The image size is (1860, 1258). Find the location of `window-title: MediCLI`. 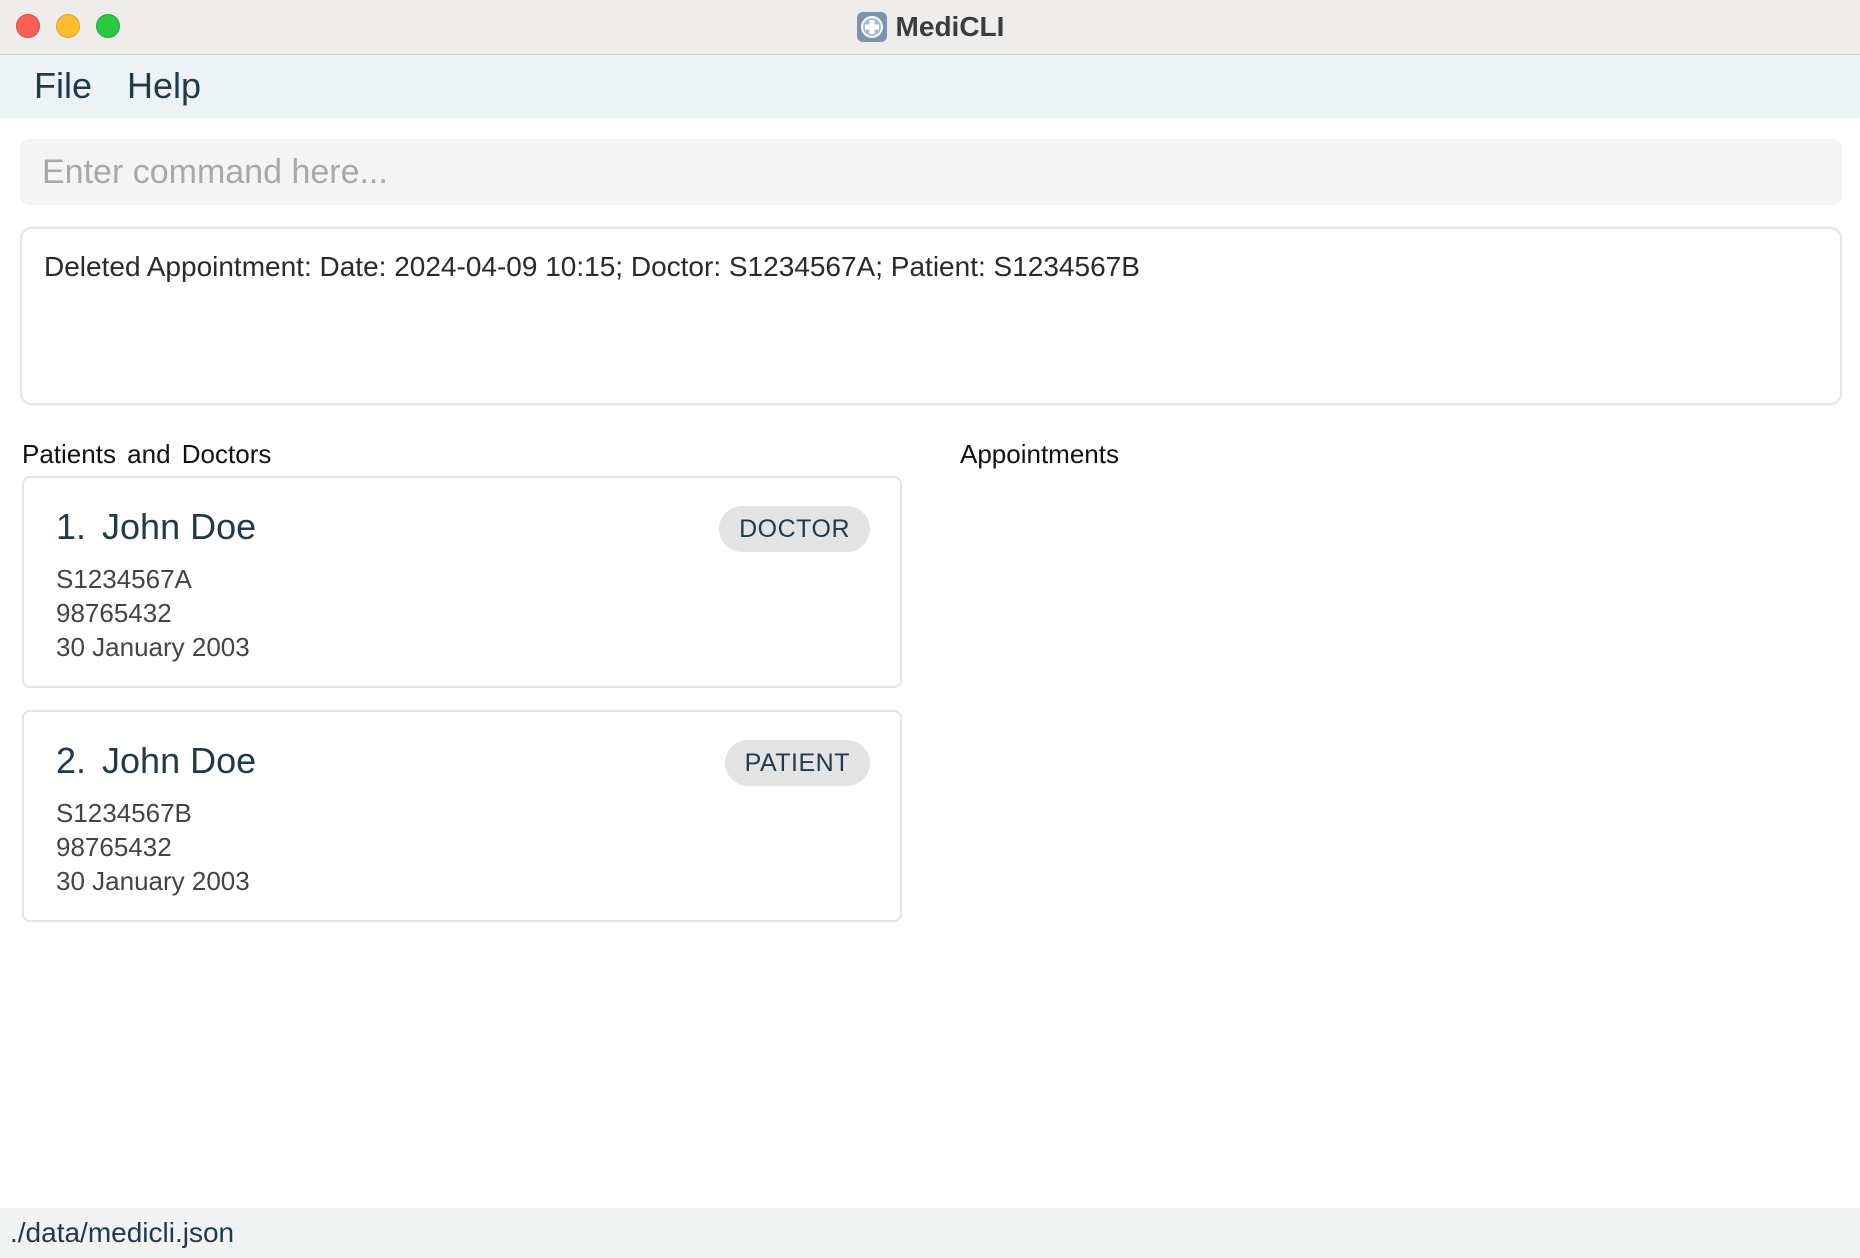

window-title: MediCLI is located at coordinates (950, 26).